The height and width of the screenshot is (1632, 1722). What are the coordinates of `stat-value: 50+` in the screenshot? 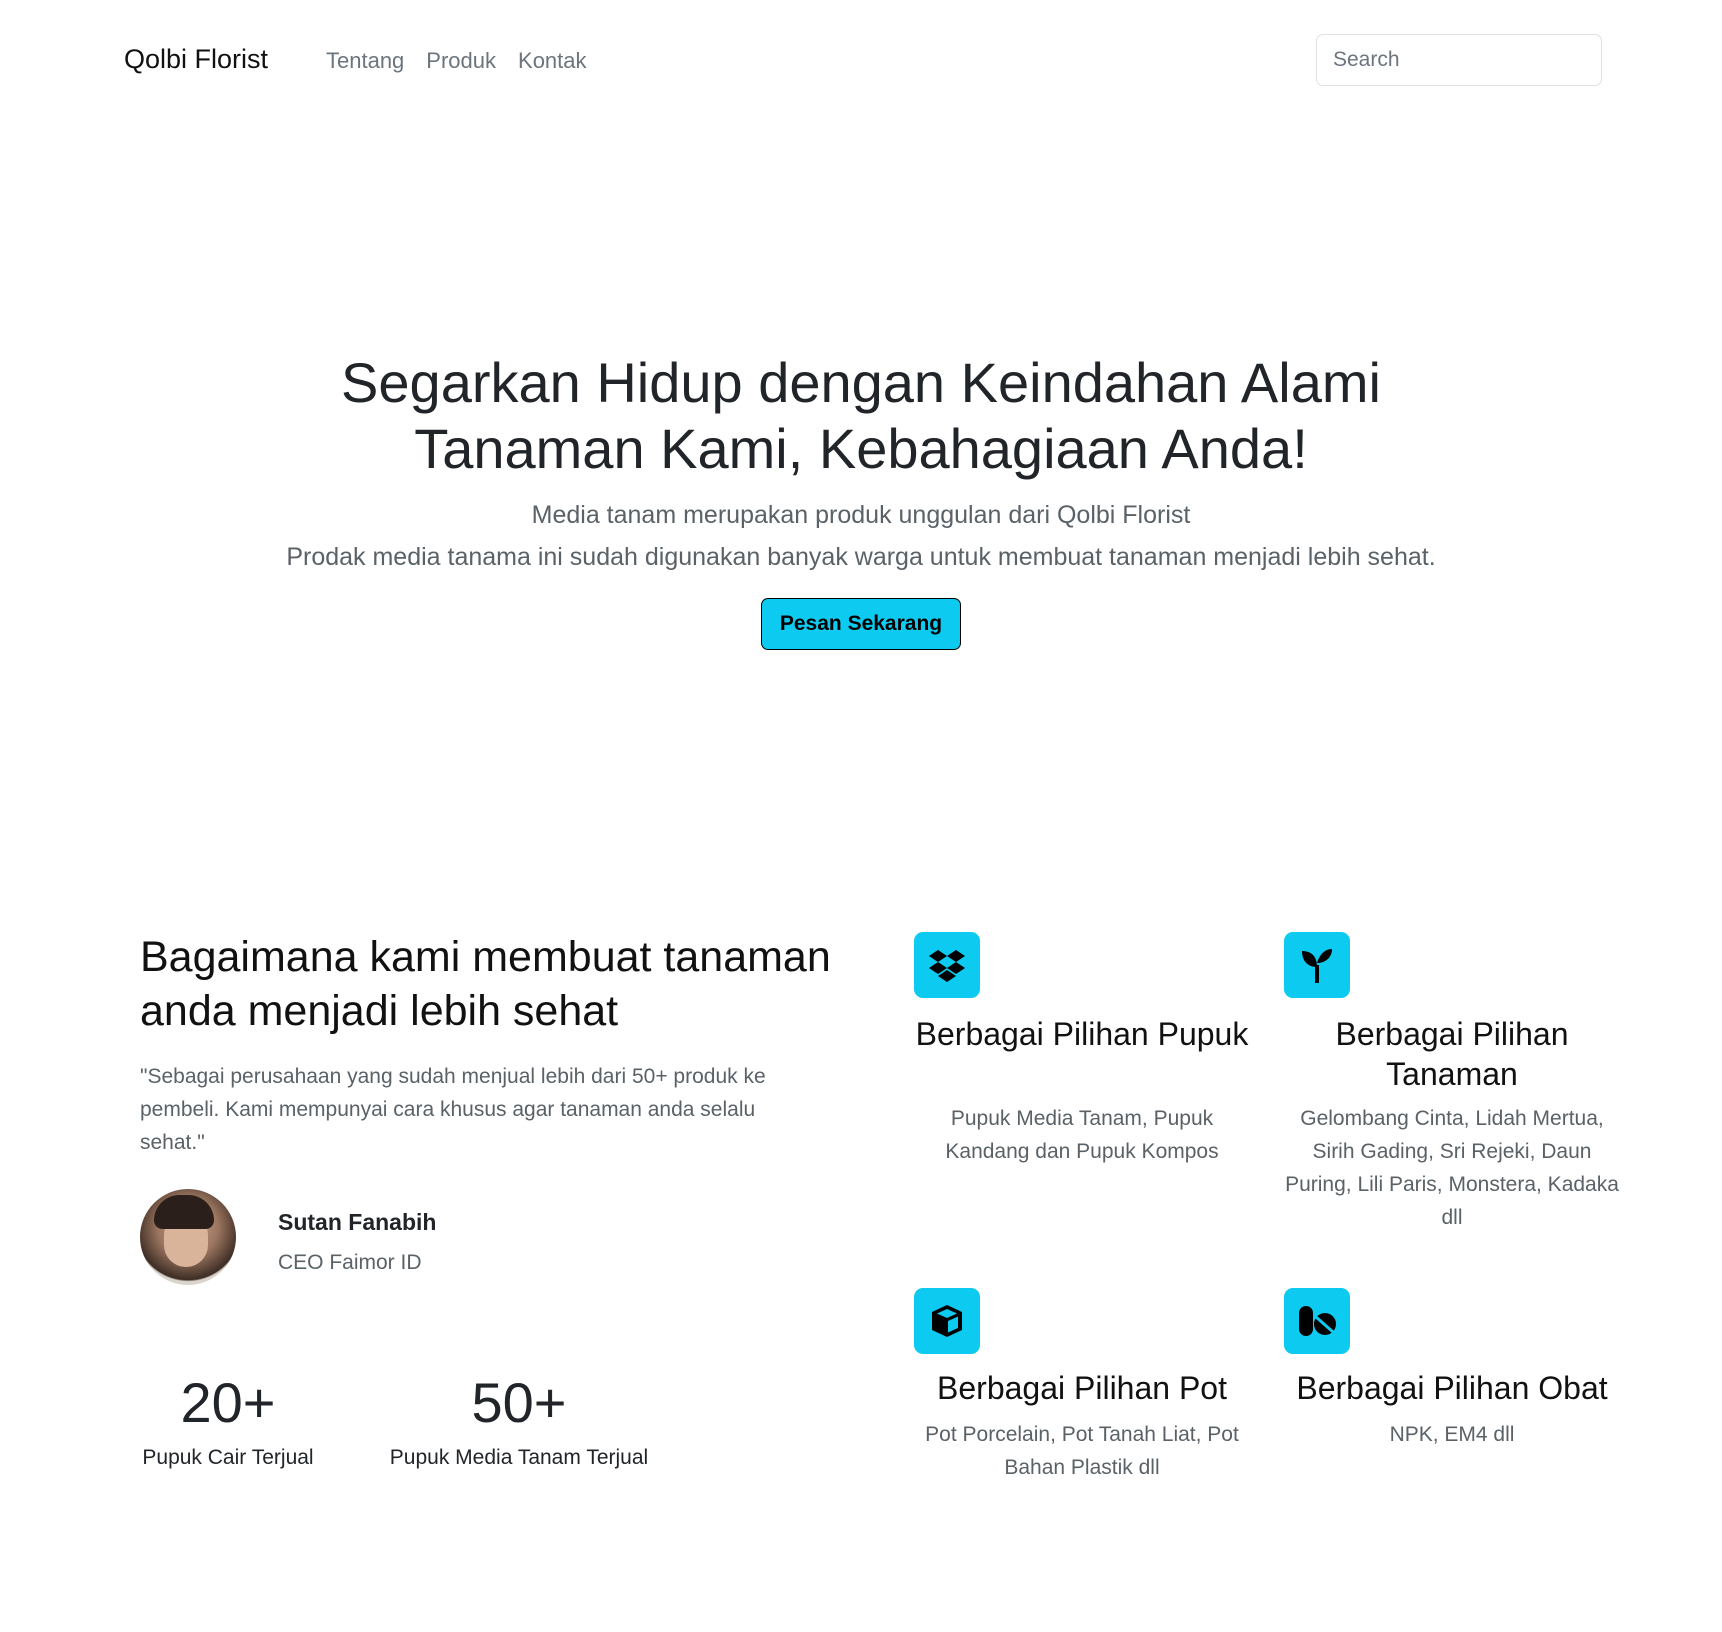 It's located at (519, 1402).